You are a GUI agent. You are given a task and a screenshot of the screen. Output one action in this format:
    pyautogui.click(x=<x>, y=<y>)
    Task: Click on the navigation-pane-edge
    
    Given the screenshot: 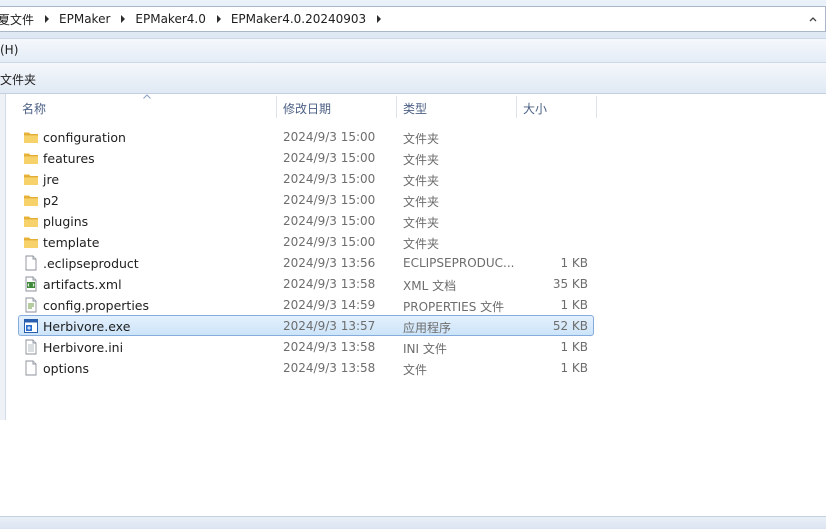 What is the action you would take?
    pyautogui.click(x=3, y=257)
    